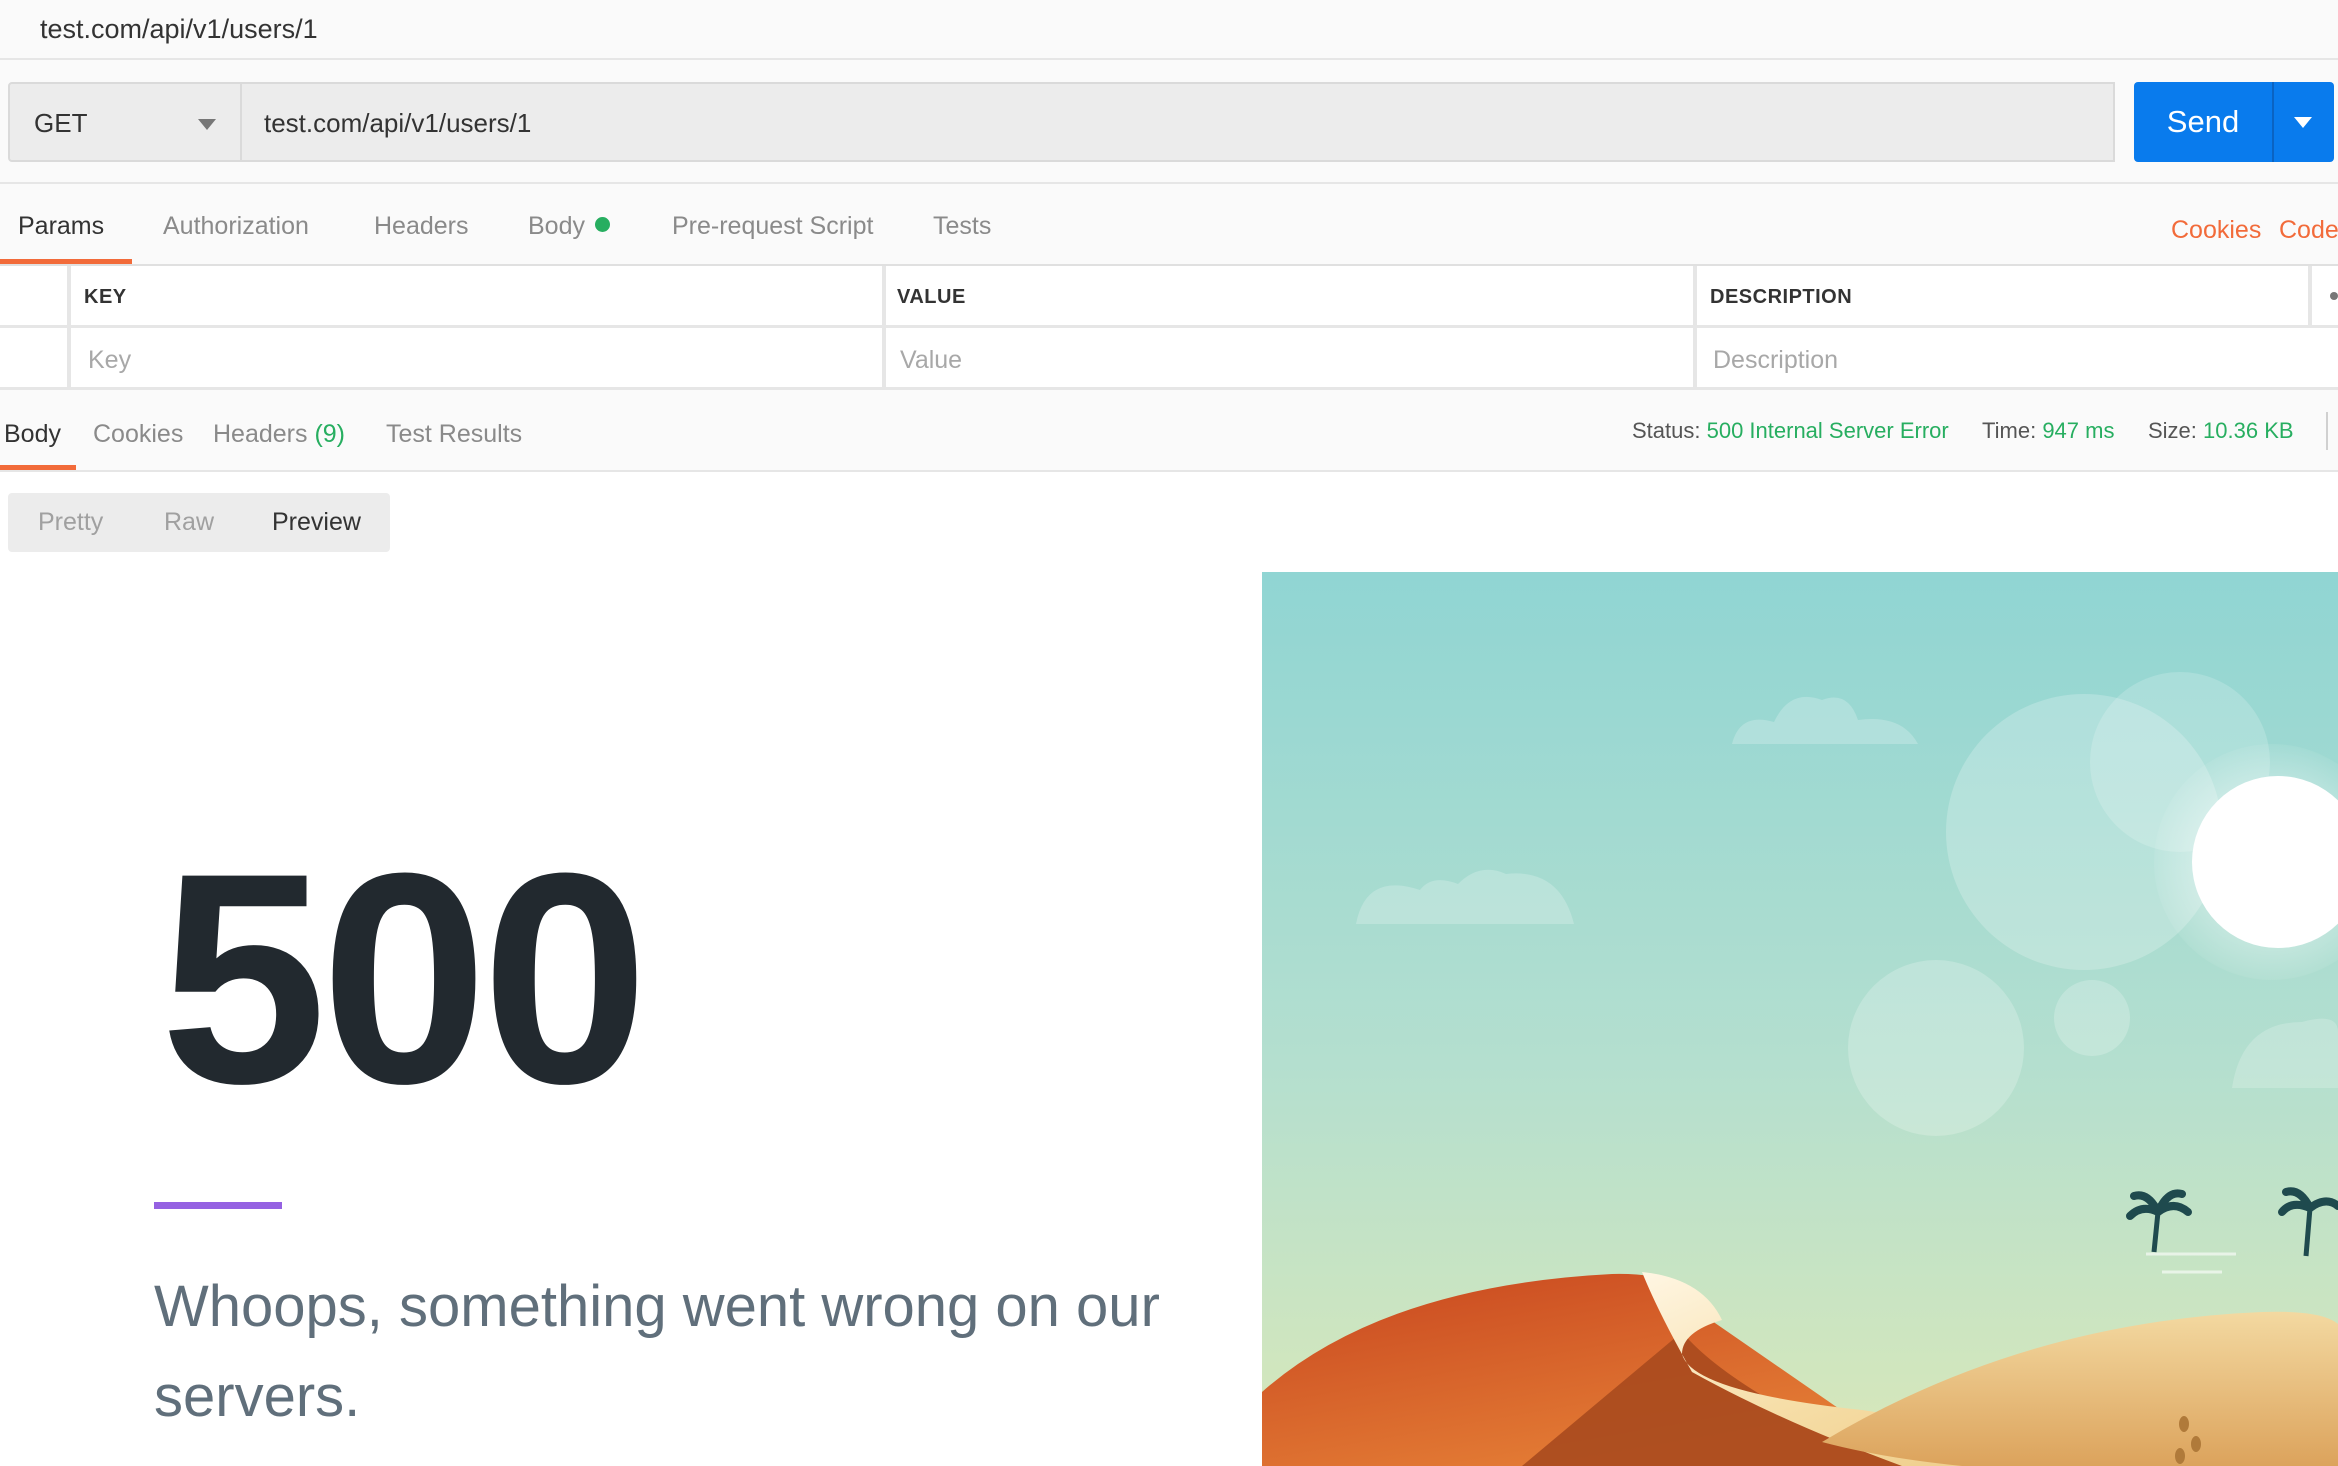  Describe the element at coordinates (931, 297) in the screenshot. I see `column-header-value: VALUE` at that location.